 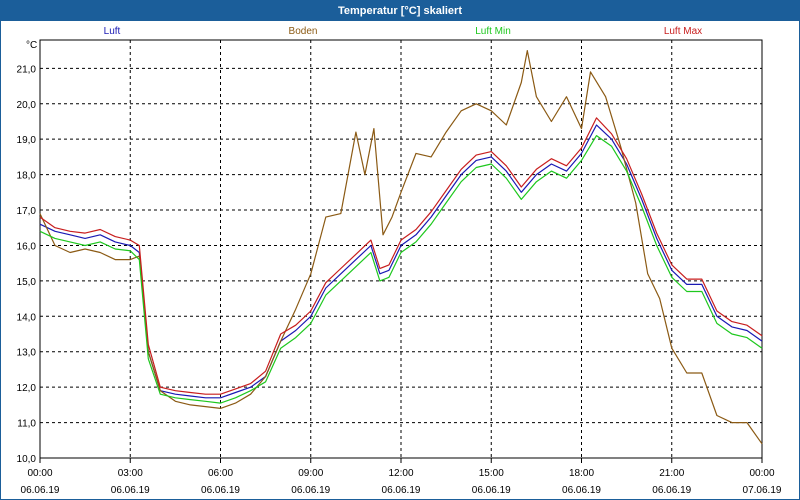 What do you see at coordinates (491, 473) in the screenshot?
I see `x-tick-time: 15:00` at bounding box center [491, 473].